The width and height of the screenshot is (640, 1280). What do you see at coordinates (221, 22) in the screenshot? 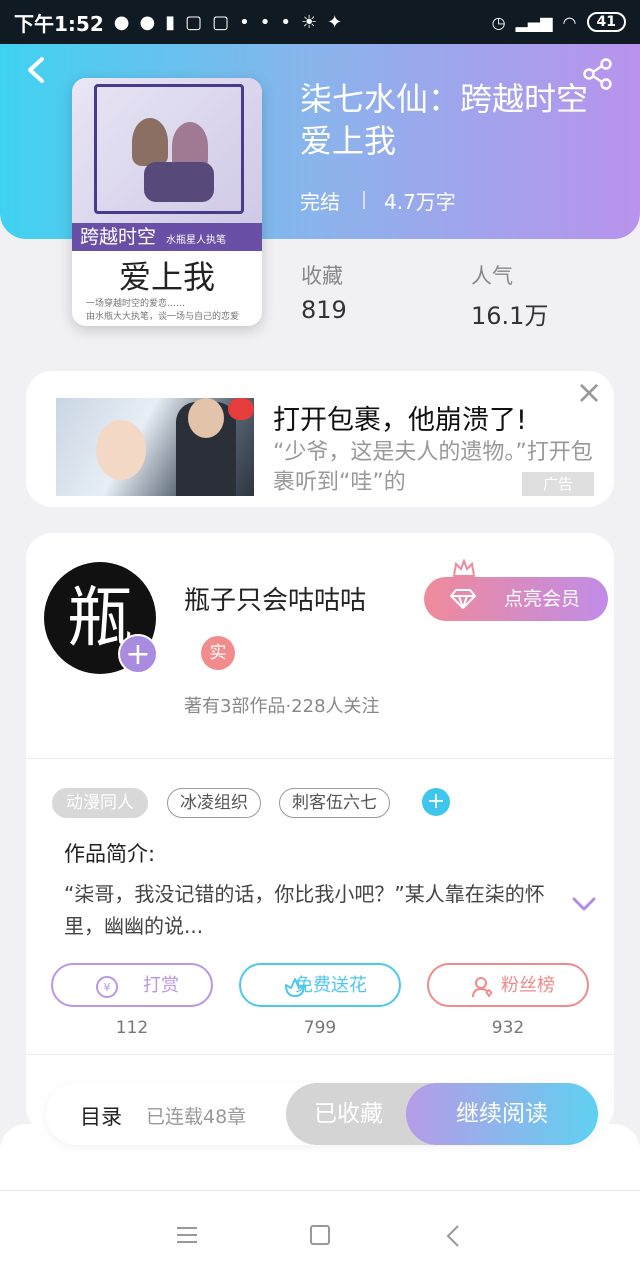
I see `calendar-icon-2: ▢` at bounding box center [221, 22].